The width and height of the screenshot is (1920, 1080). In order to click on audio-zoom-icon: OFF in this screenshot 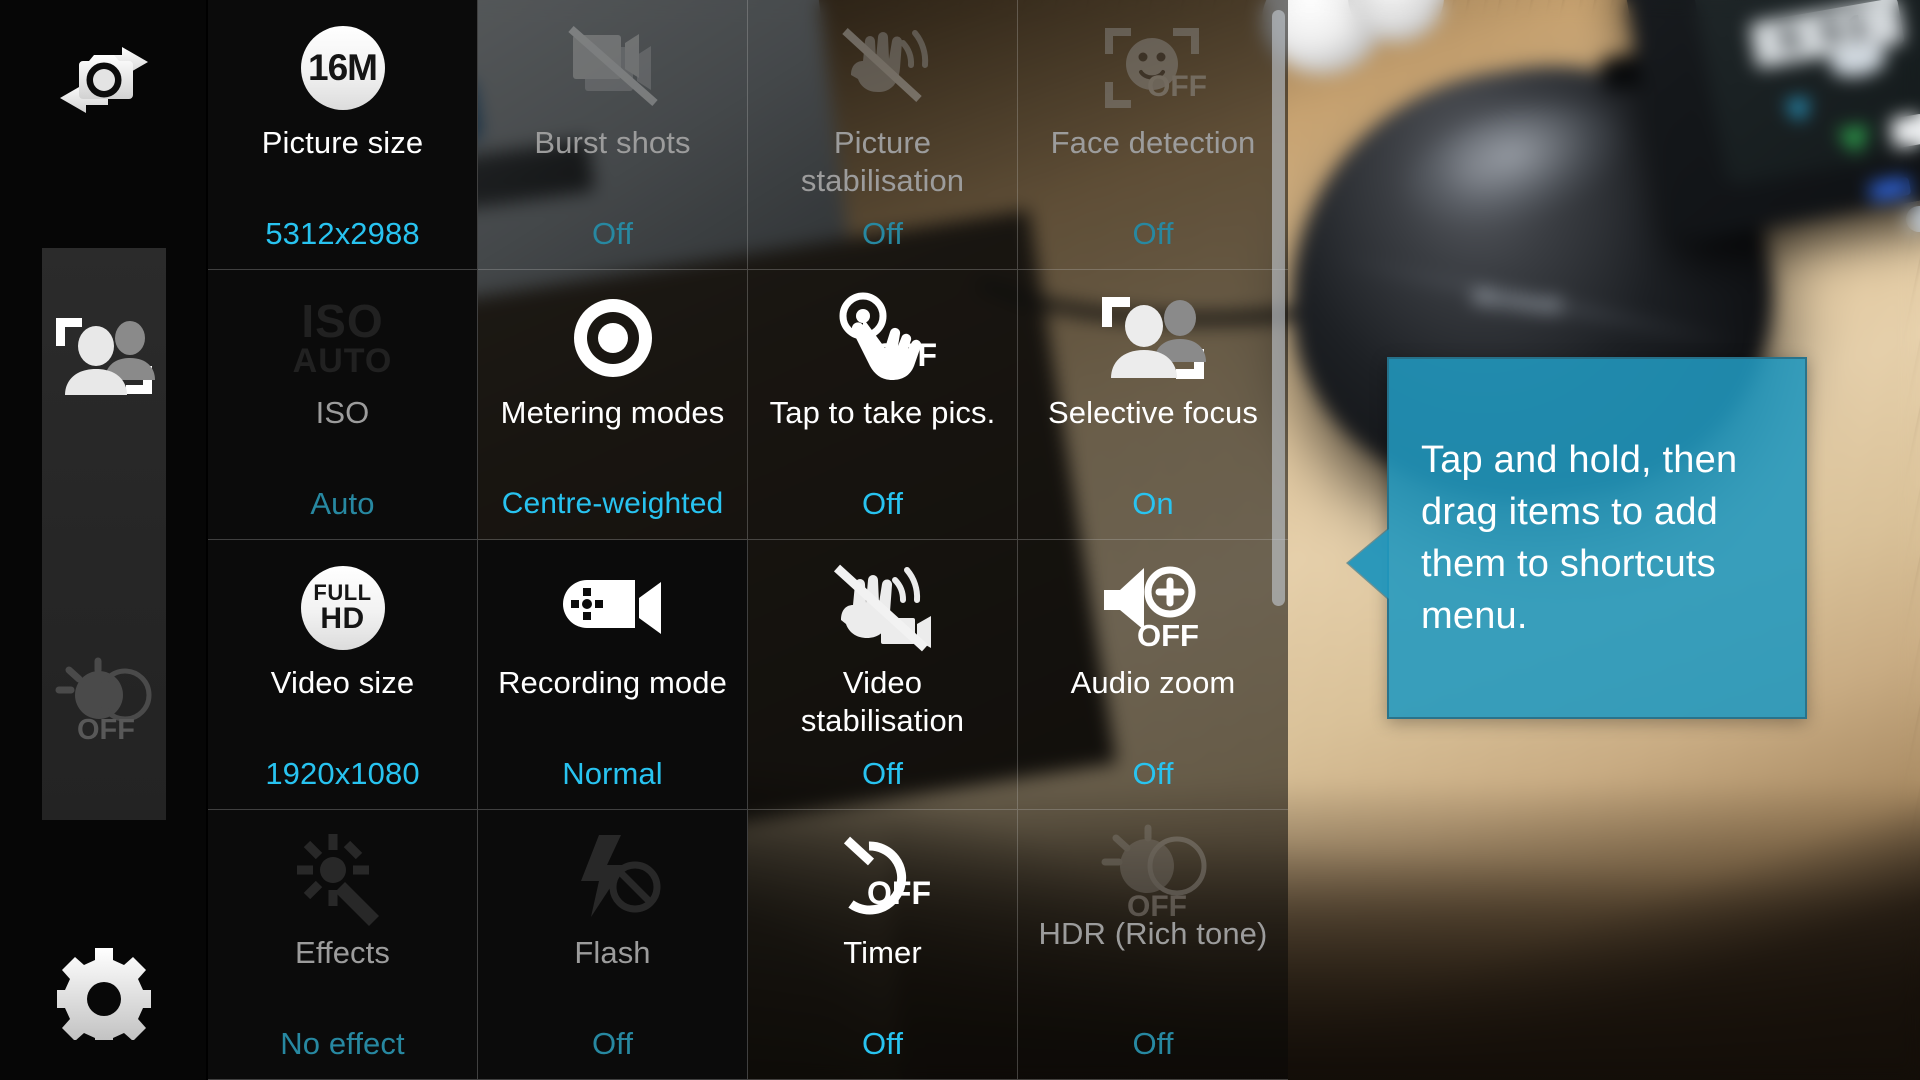, I will do `click(1153, 608)`.